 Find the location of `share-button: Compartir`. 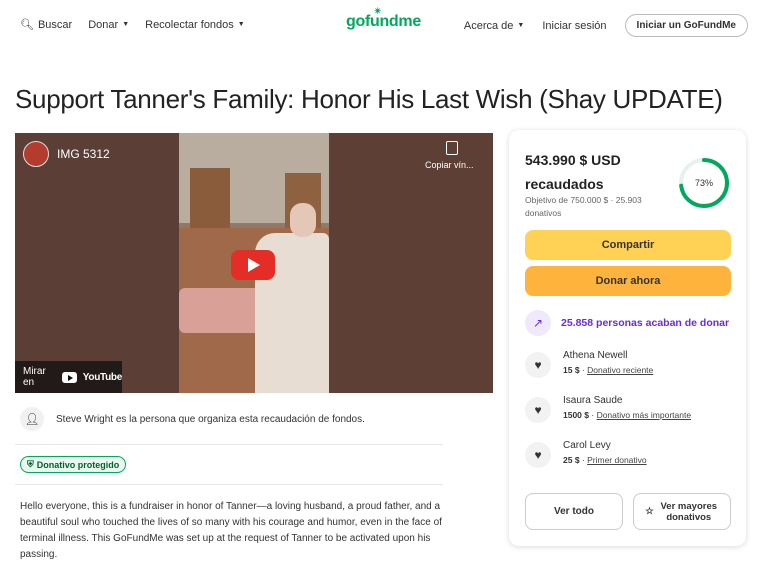

share-button: Compartir is located at coordinates (628, 245).